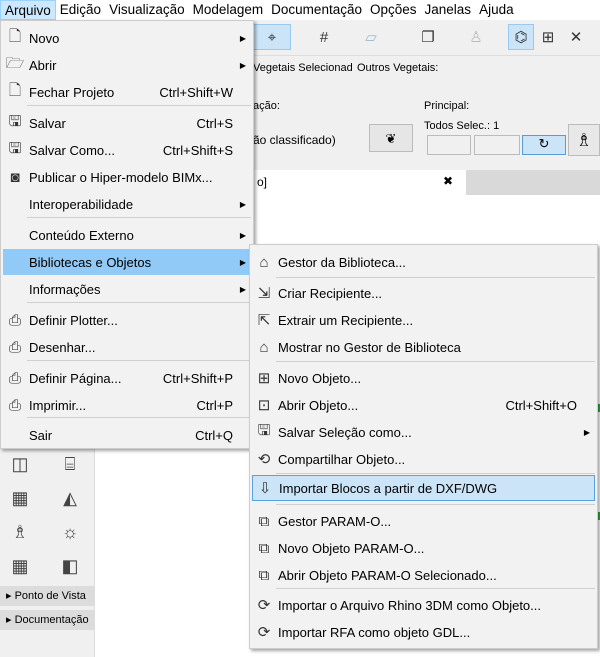  I want to click on create-container-icon: ⇲, so click(264, 293).